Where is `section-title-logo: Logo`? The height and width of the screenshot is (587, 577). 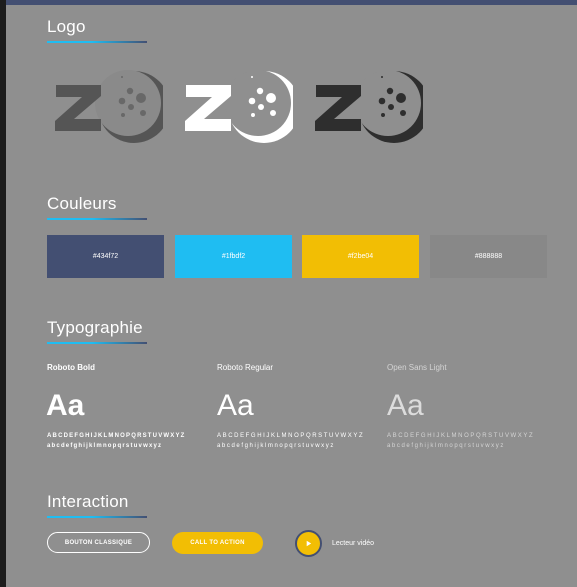 section-title-logo: Logo is located at coordinates (66, 26).